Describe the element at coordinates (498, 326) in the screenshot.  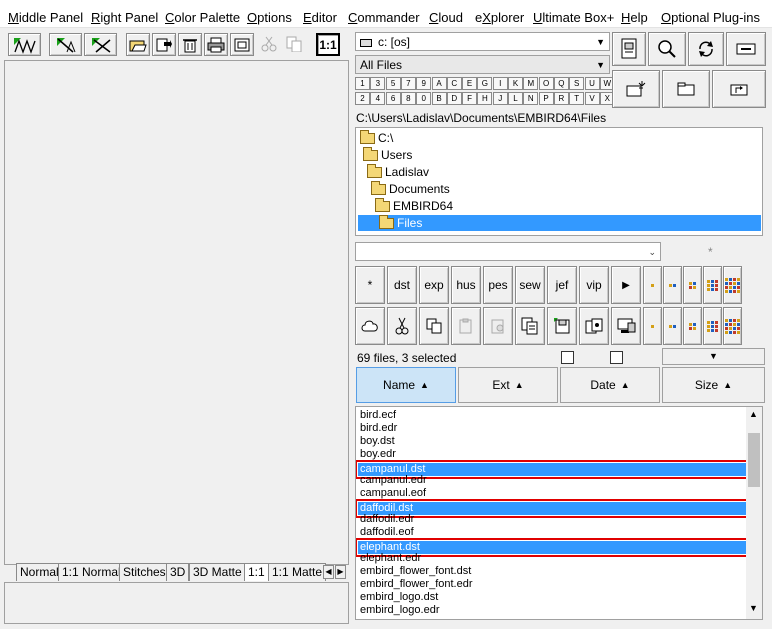
I see `paste-special-button` at that location.